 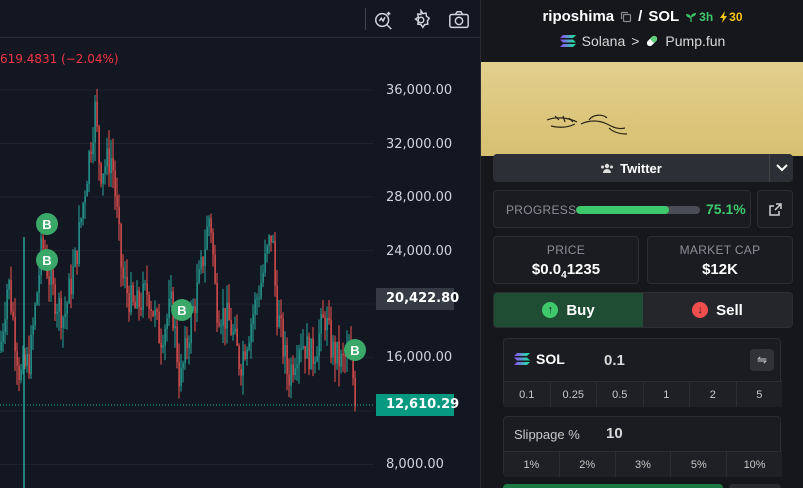 I want to click on slippage-input: 10, so click(x=614, y=433).